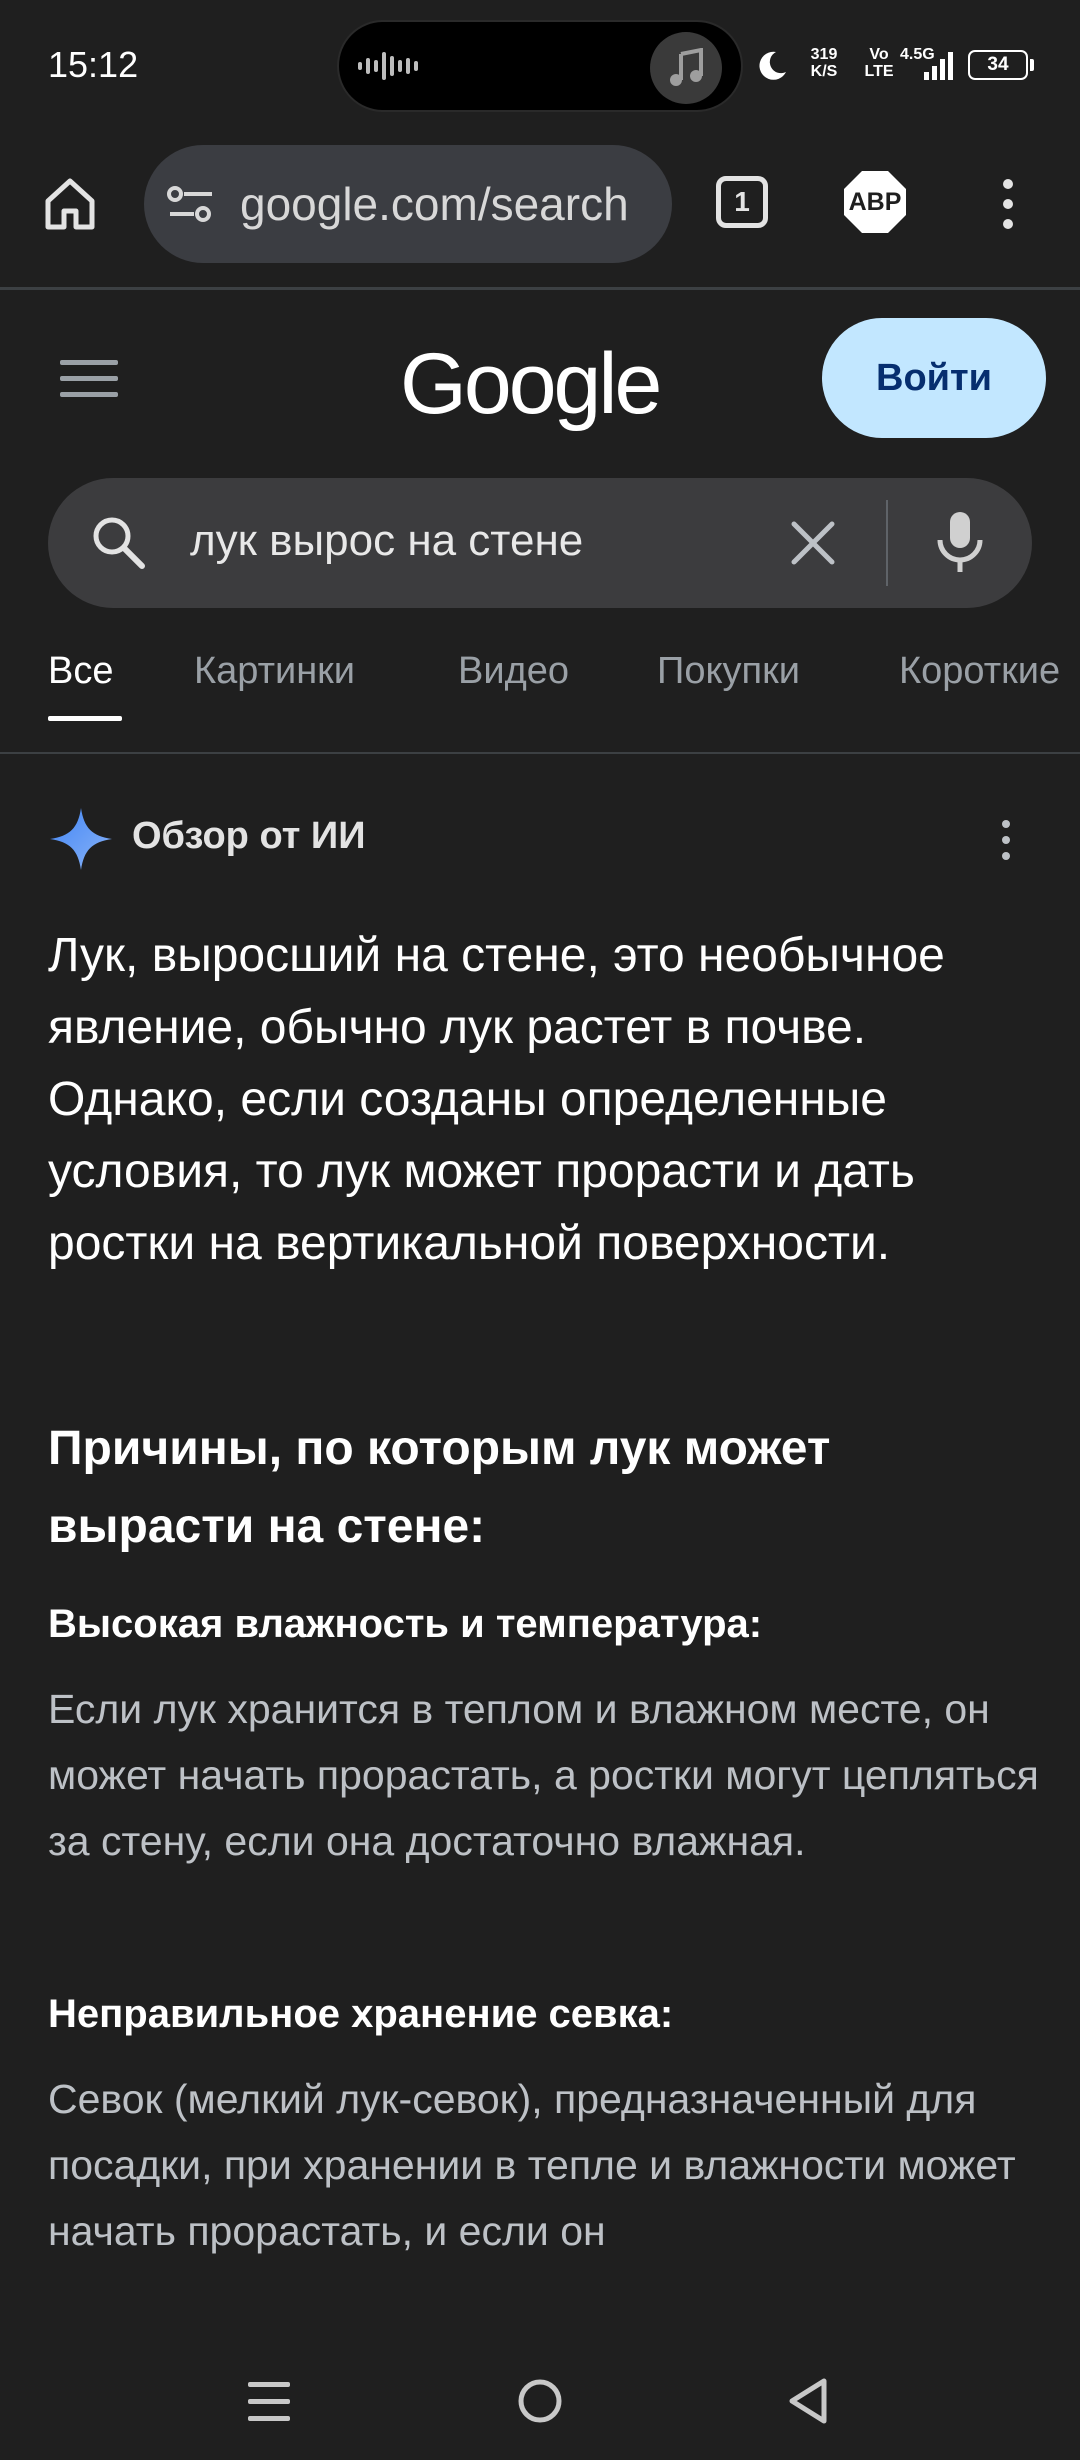 The width and height of the screenshot is (1080, 2460). I want to click on gemini-sparkle-icon, so click(81, 839).